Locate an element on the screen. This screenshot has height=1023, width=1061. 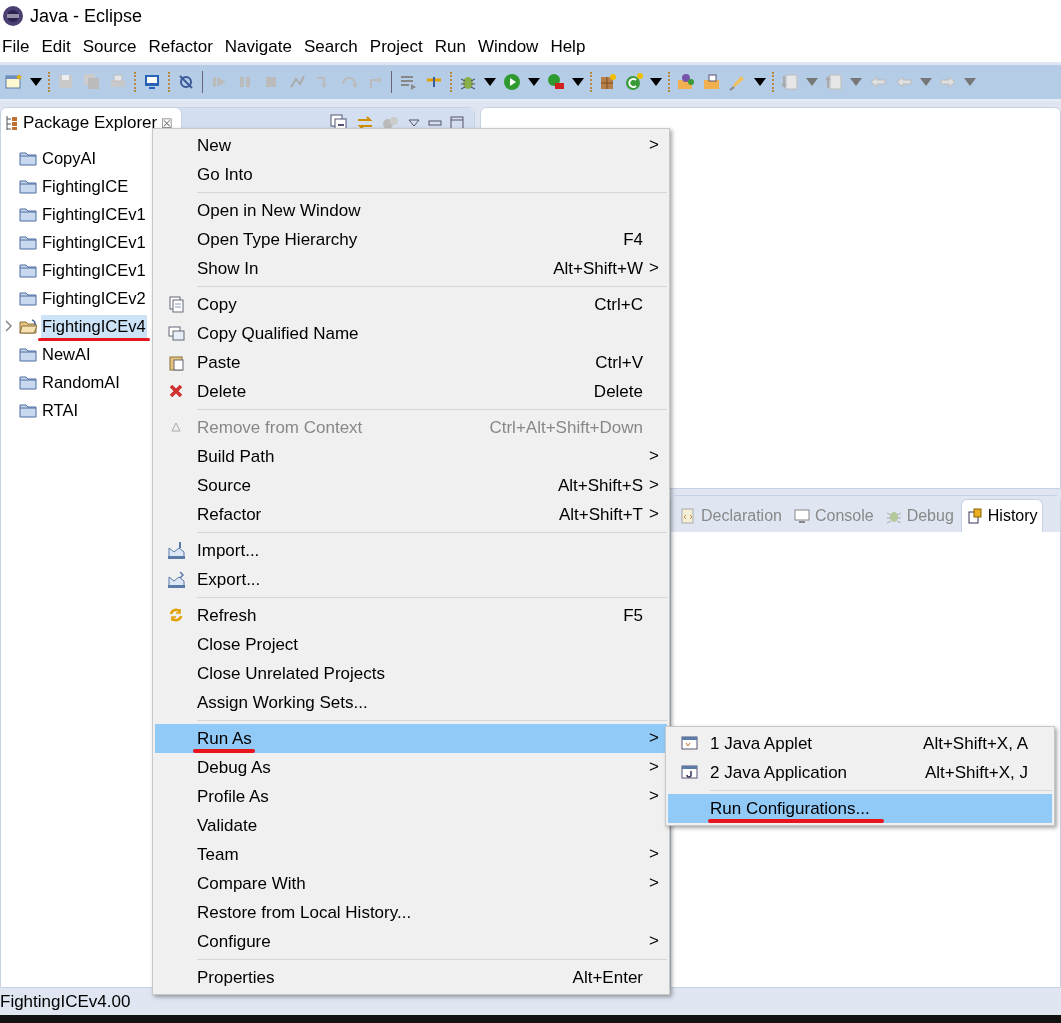
menu-item: Profile As > is located at coordinates (411, 796).